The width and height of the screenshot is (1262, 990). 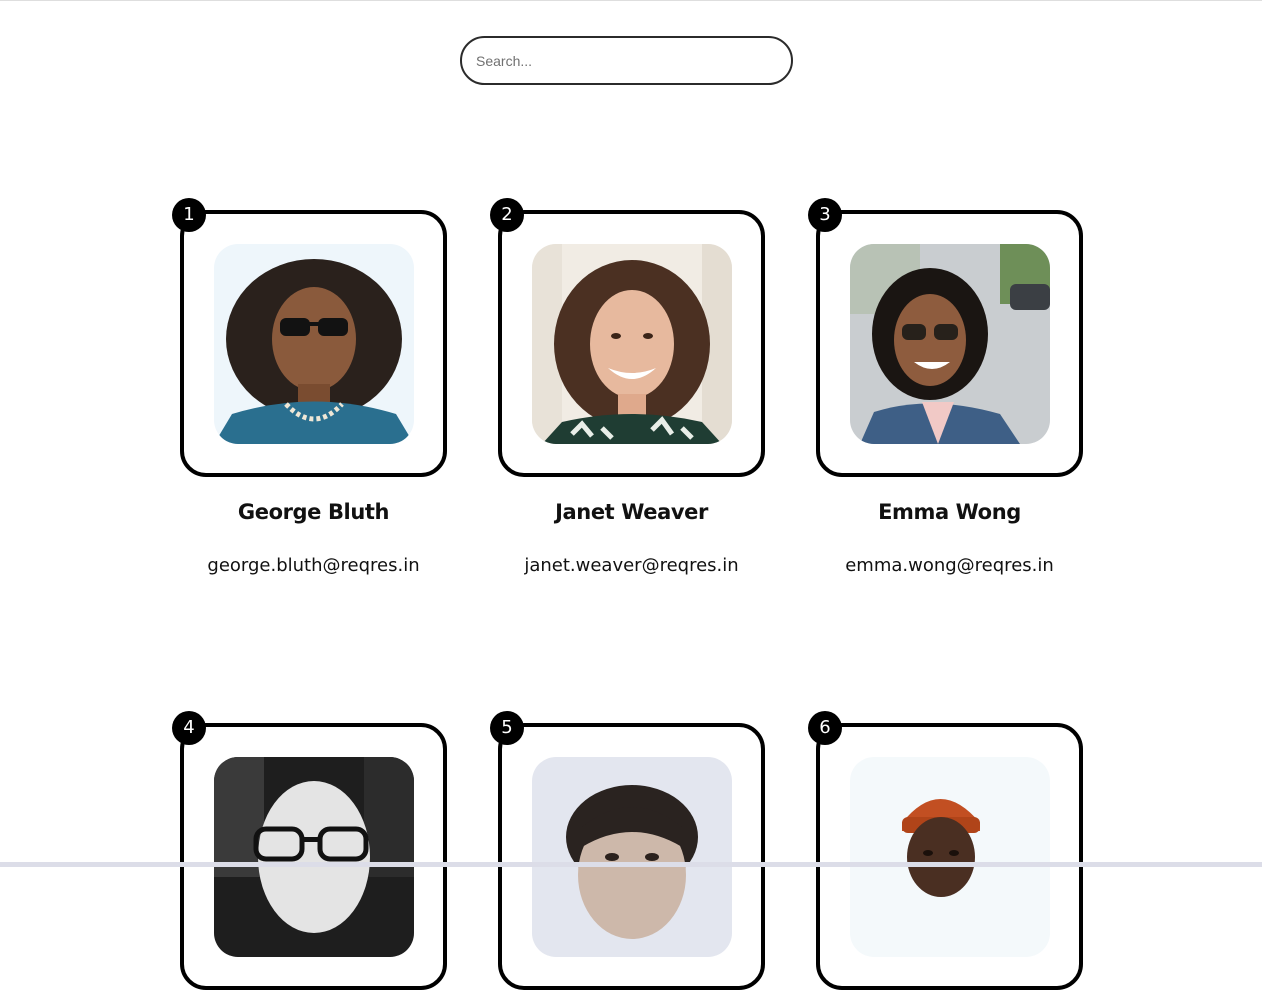 I want to click on user-number-badge: 5, so click(x=507, y=728).